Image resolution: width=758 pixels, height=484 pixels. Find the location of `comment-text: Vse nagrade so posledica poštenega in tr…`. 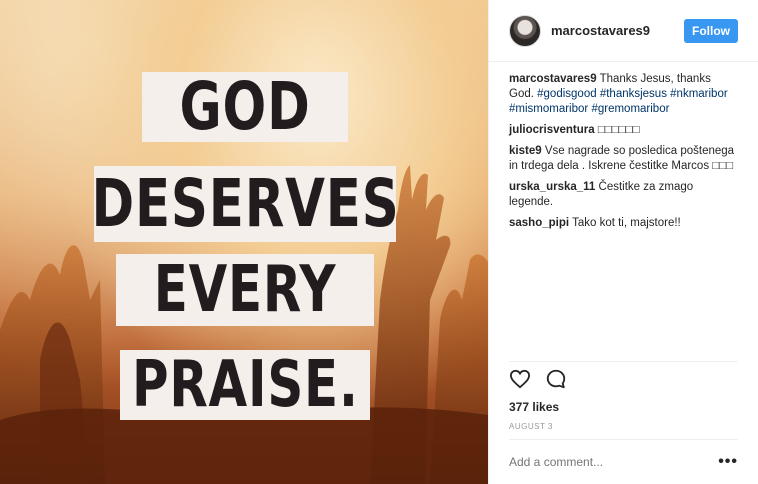

comment-text: Vse nagrade so posledica poštenega in tr… is located at coordinates (622, 158).